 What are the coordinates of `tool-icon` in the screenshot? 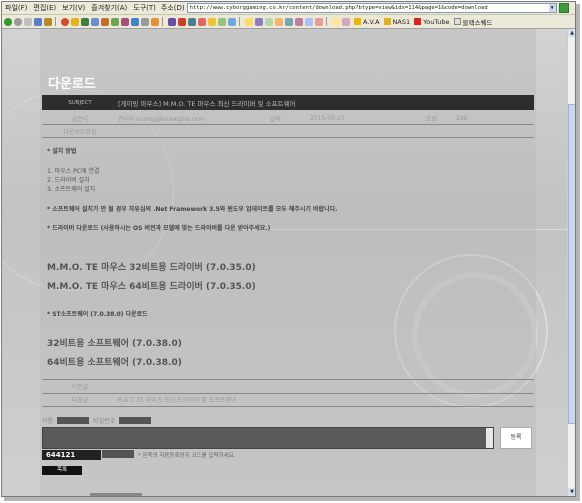 It's located at (85, 21).